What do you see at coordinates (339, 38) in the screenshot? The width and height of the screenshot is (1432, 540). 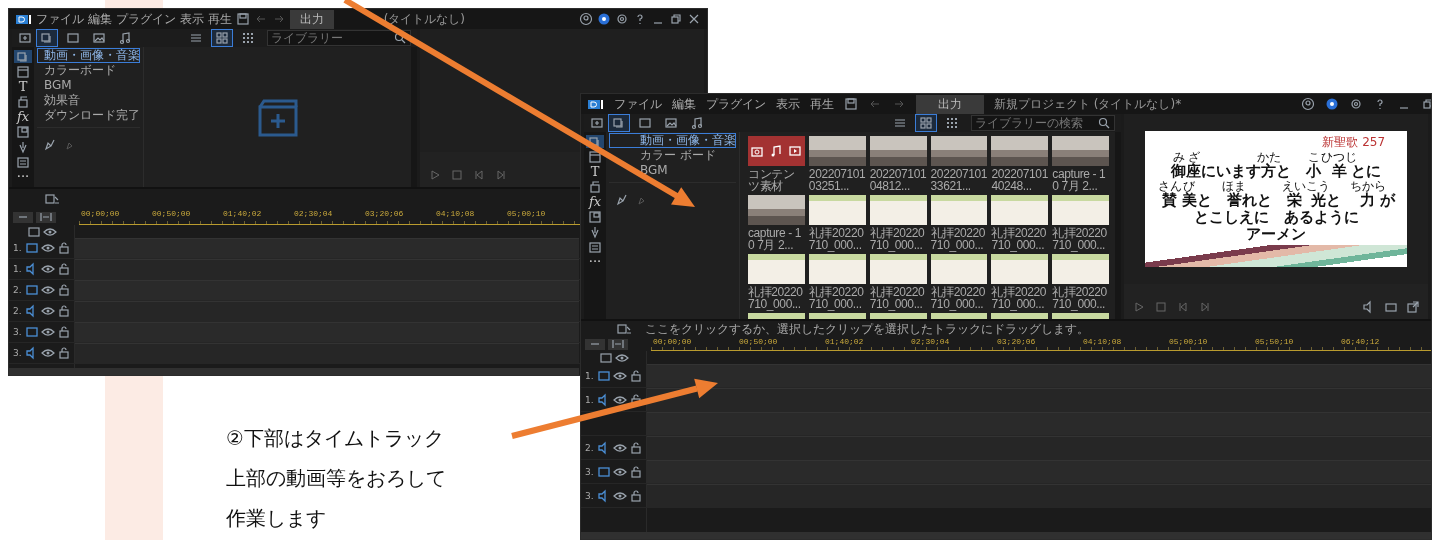 I see `search-field: ライブラリー` at bounding box center [339, 38].